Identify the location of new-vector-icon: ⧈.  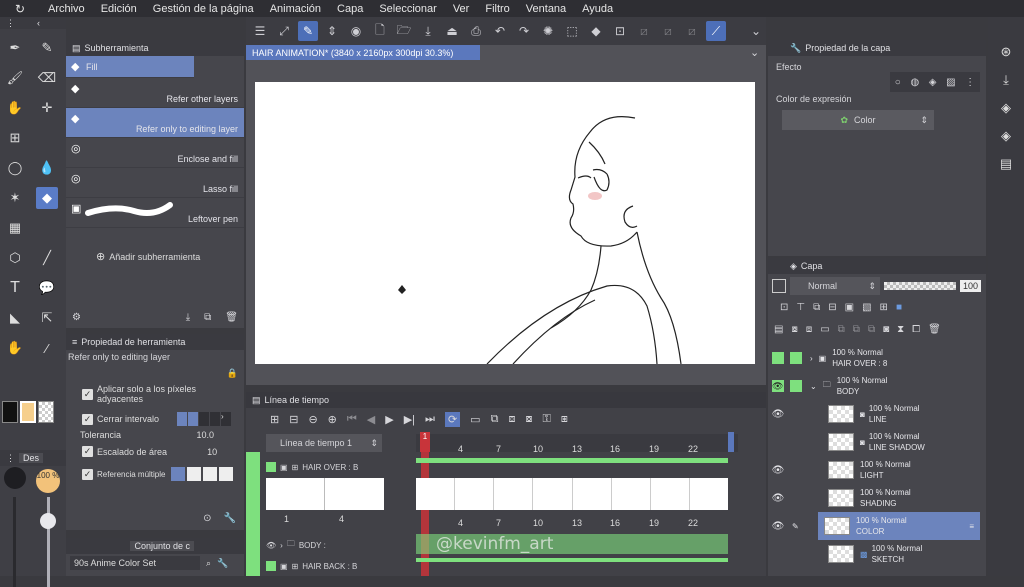
(809, 329).